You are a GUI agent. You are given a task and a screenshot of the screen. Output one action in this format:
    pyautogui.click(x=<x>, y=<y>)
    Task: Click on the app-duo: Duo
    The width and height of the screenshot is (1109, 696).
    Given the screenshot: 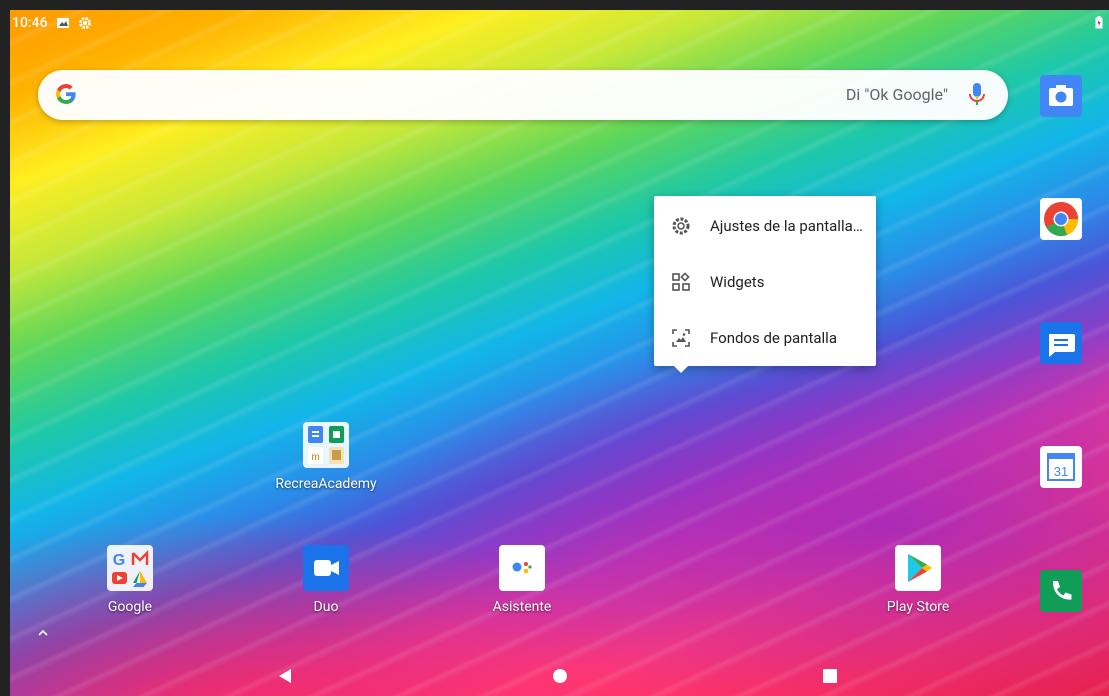 What is the action you would take?
    pyautogui.click(x=326, y=580)
    